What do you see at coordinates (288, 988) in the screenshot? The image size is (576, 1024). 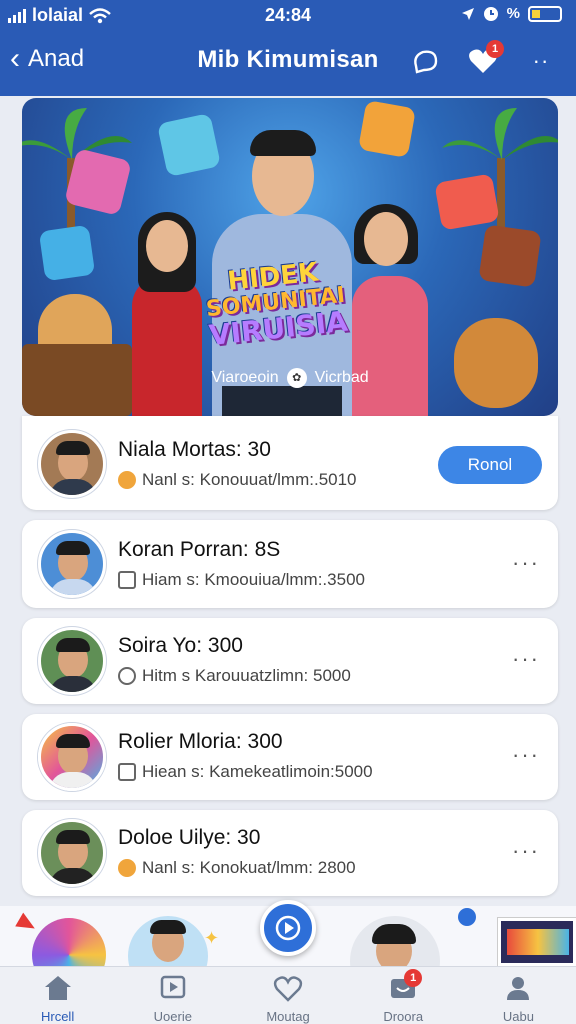 I see `heart-icon` at bounding box center [288, 988].